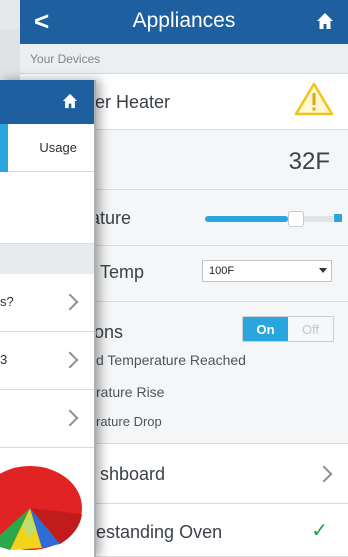  I want to click on usage-list-item: 3, so click(47, 361).